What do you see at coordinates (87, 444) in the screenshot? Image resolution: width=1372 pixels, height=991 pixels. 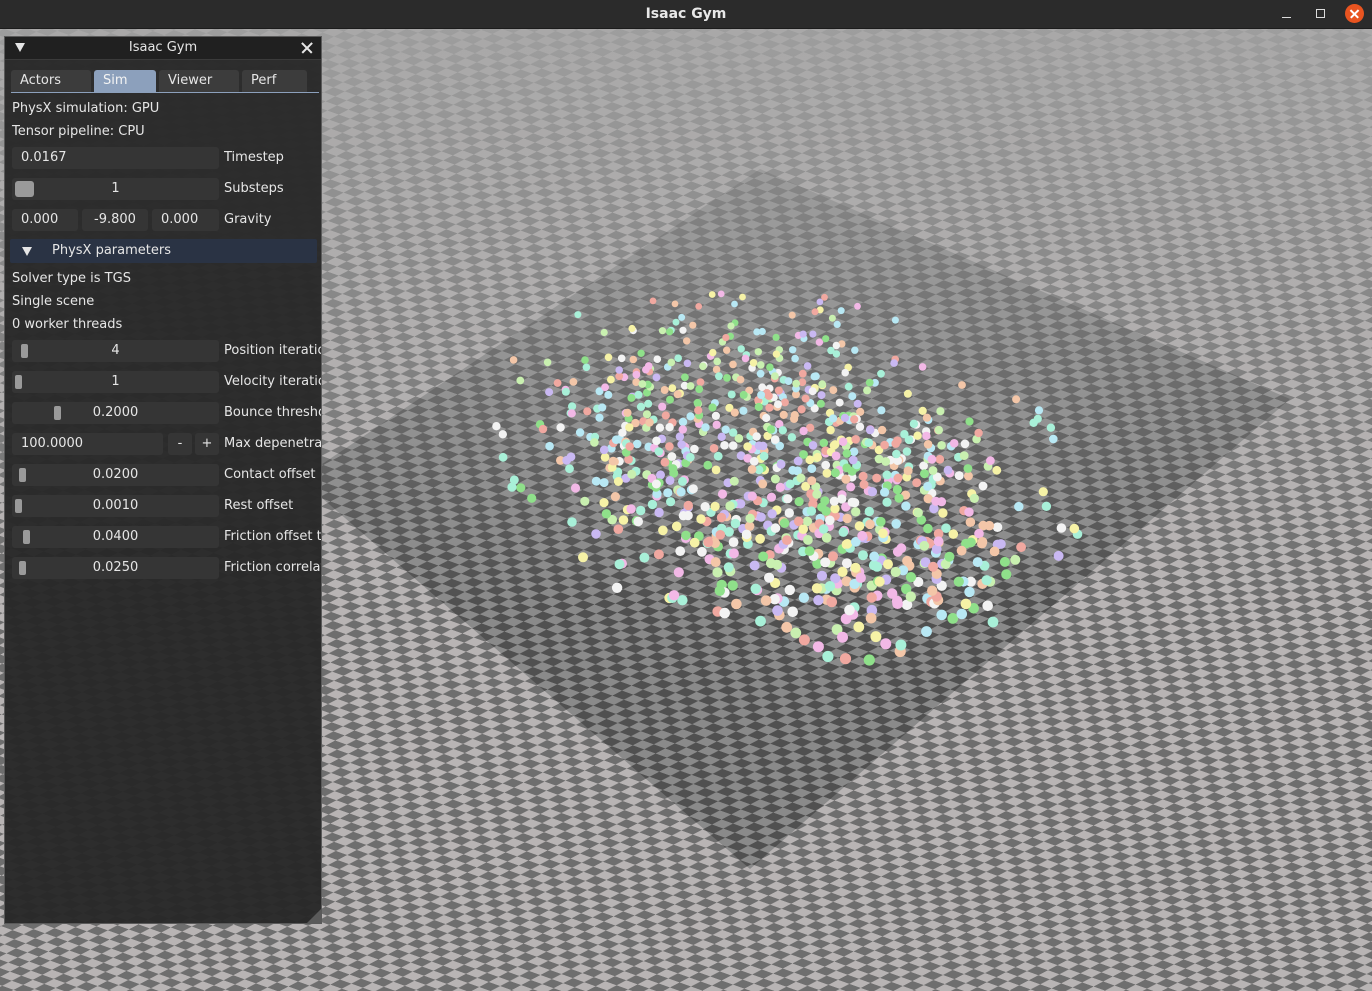 I see `max-depenetration-input: 100.0000` at bounding box center [87, 444].